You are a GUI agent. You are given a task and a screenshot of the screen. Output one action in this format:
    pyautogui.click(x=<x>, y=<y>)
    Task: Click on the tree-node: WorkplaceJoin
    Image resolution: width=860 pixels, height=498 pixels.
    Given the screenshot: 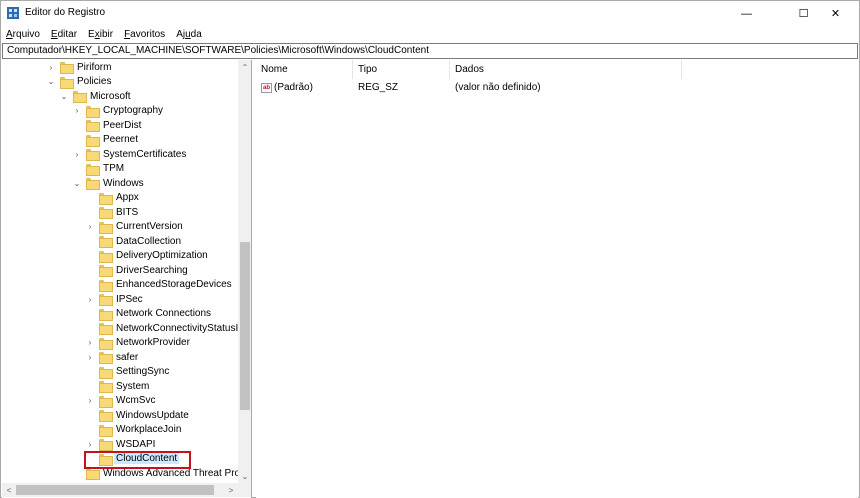 What is the action you would take?
    pyautogui.click(x=134, y=430)
    